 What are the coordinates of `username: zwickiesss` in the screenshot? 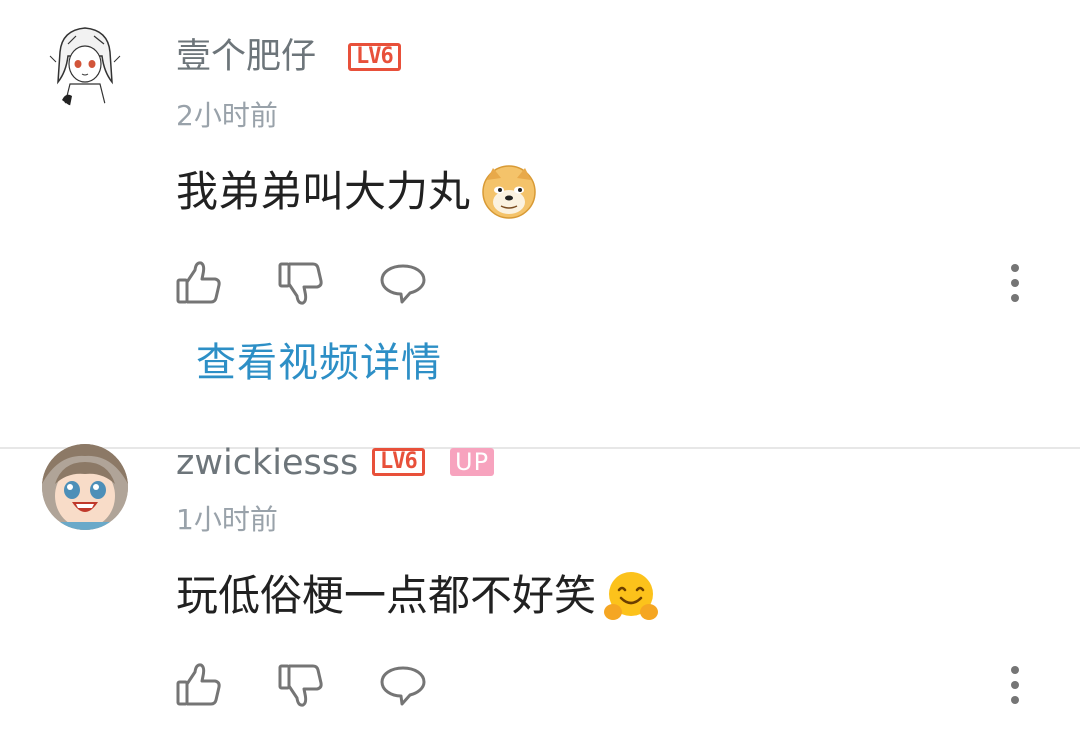 It's located at (267, 463).